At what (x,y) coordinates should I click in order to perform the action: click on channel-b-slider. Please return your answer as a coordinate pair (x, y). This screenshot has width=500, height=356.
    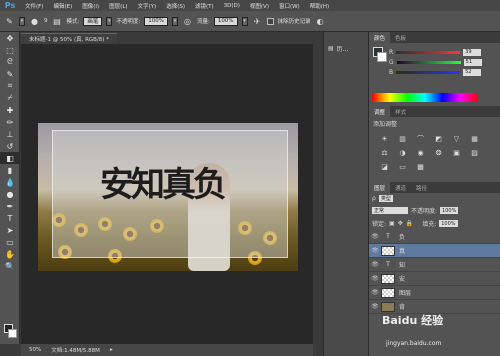
    Looking at the image, I should click on (428, 72).